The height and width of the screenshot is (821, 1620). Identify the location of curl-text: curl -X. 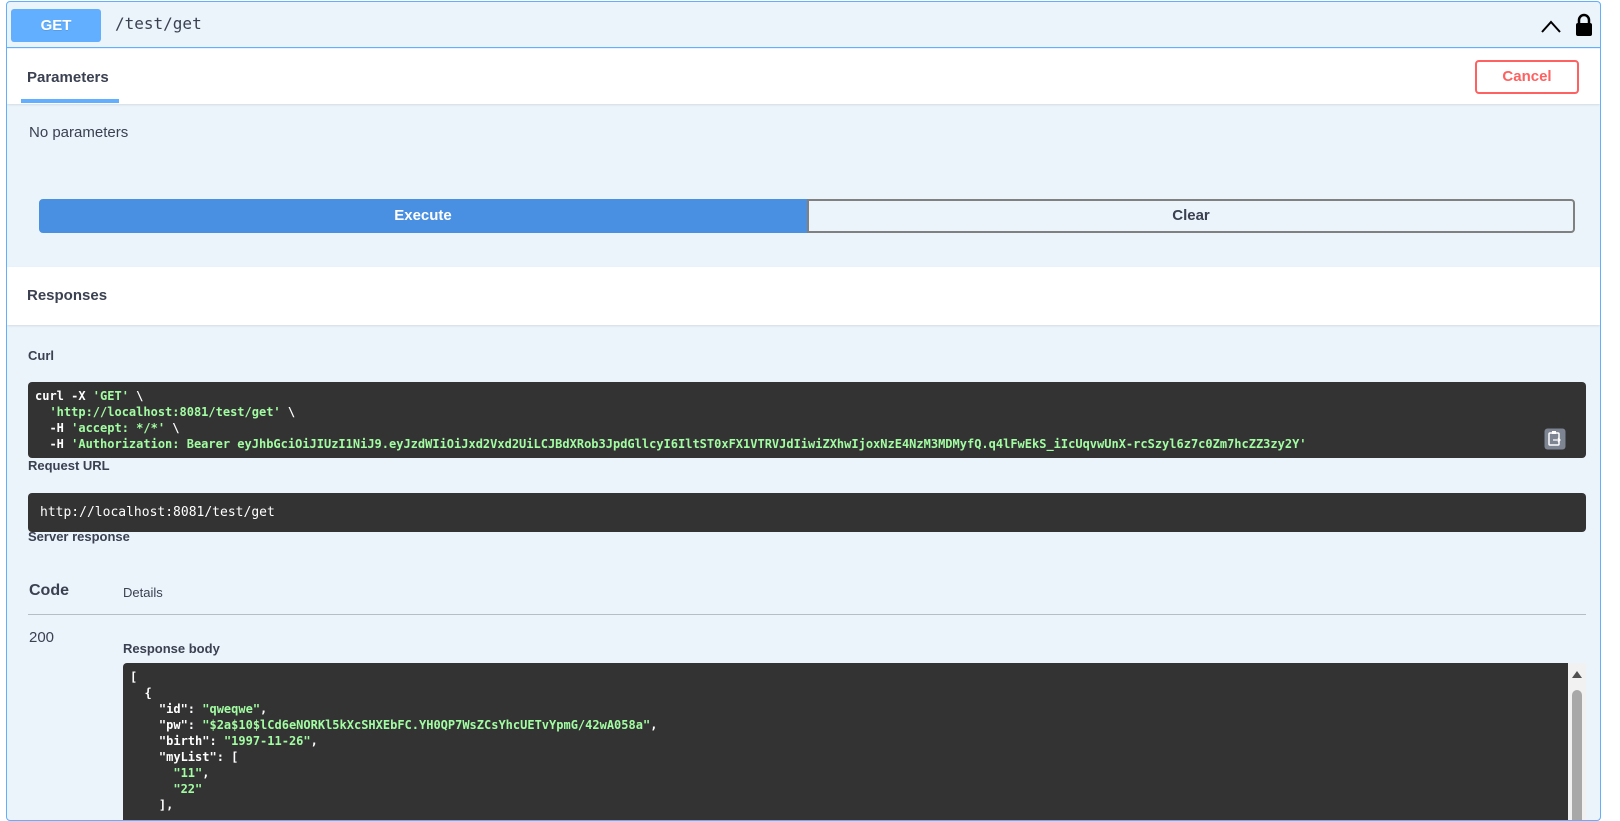
(64, 396).